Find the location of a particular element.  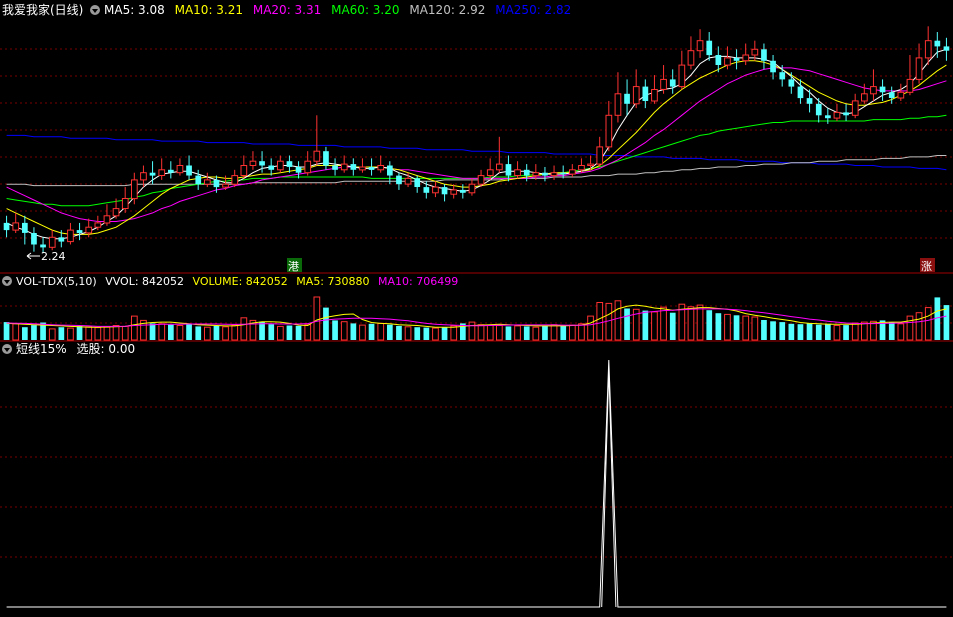

hk-badge: 港 is located at coordinates (294, 265).